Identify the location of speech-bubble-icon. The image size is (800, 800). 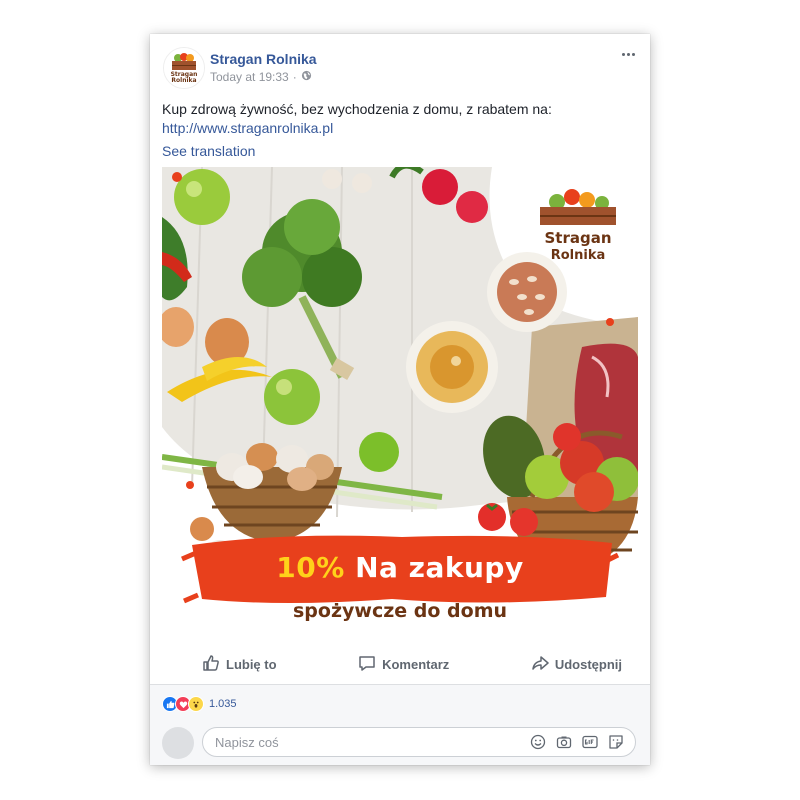
(367, 664).